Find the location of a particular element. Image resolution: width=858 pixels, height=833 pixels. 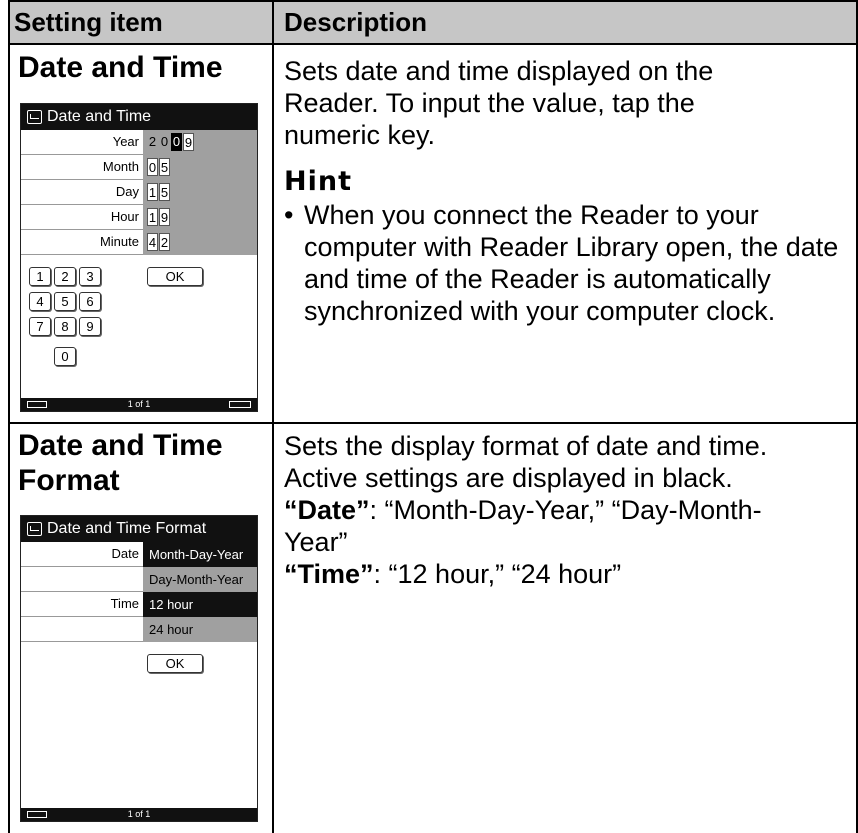

field-year: Year 2 0 0 9 is located at coordinates (139, 142).